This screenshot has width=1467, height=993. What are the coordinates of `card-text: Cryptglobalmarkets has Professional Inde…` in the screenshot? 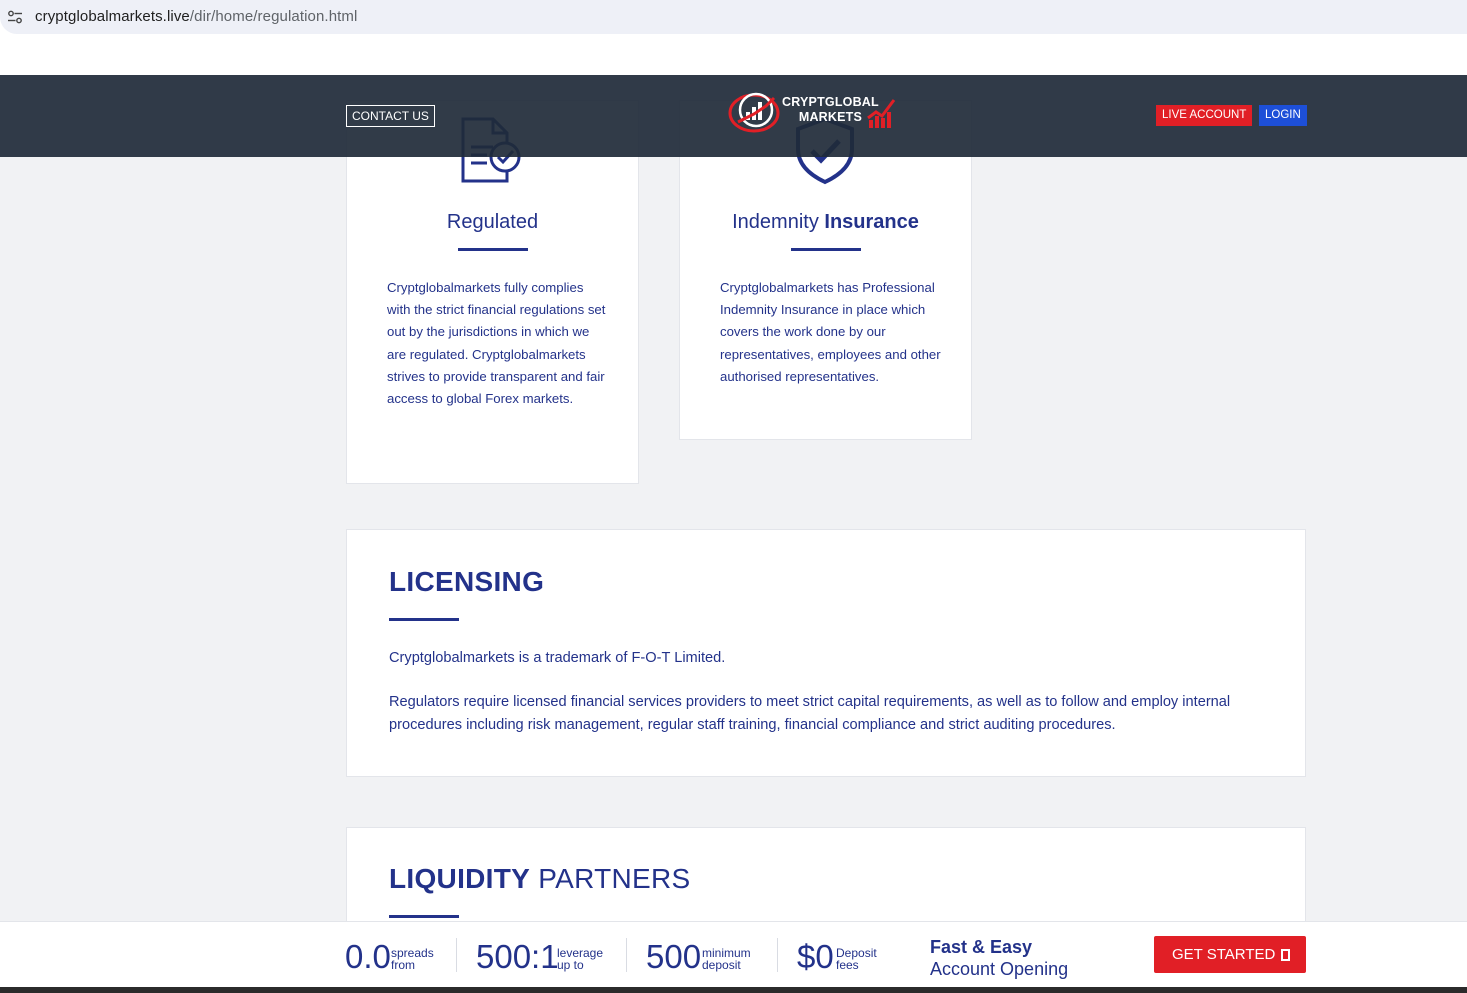 It's located at (830, 332).